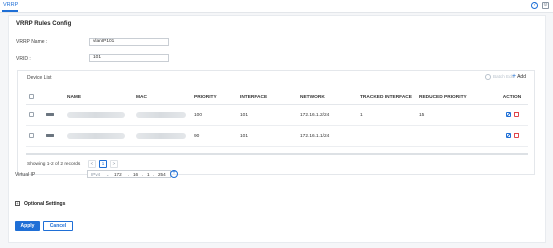  Describe the element at coordinates (44, 204) in the screenshot. I see `optional-settings-label: Optional Settings` at that location.